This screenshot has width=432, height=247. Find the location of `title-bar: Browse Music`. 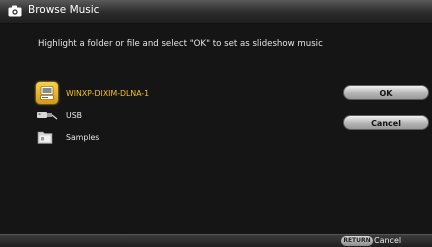

title-bar: Browse Music is located at coordinates (216, 12).